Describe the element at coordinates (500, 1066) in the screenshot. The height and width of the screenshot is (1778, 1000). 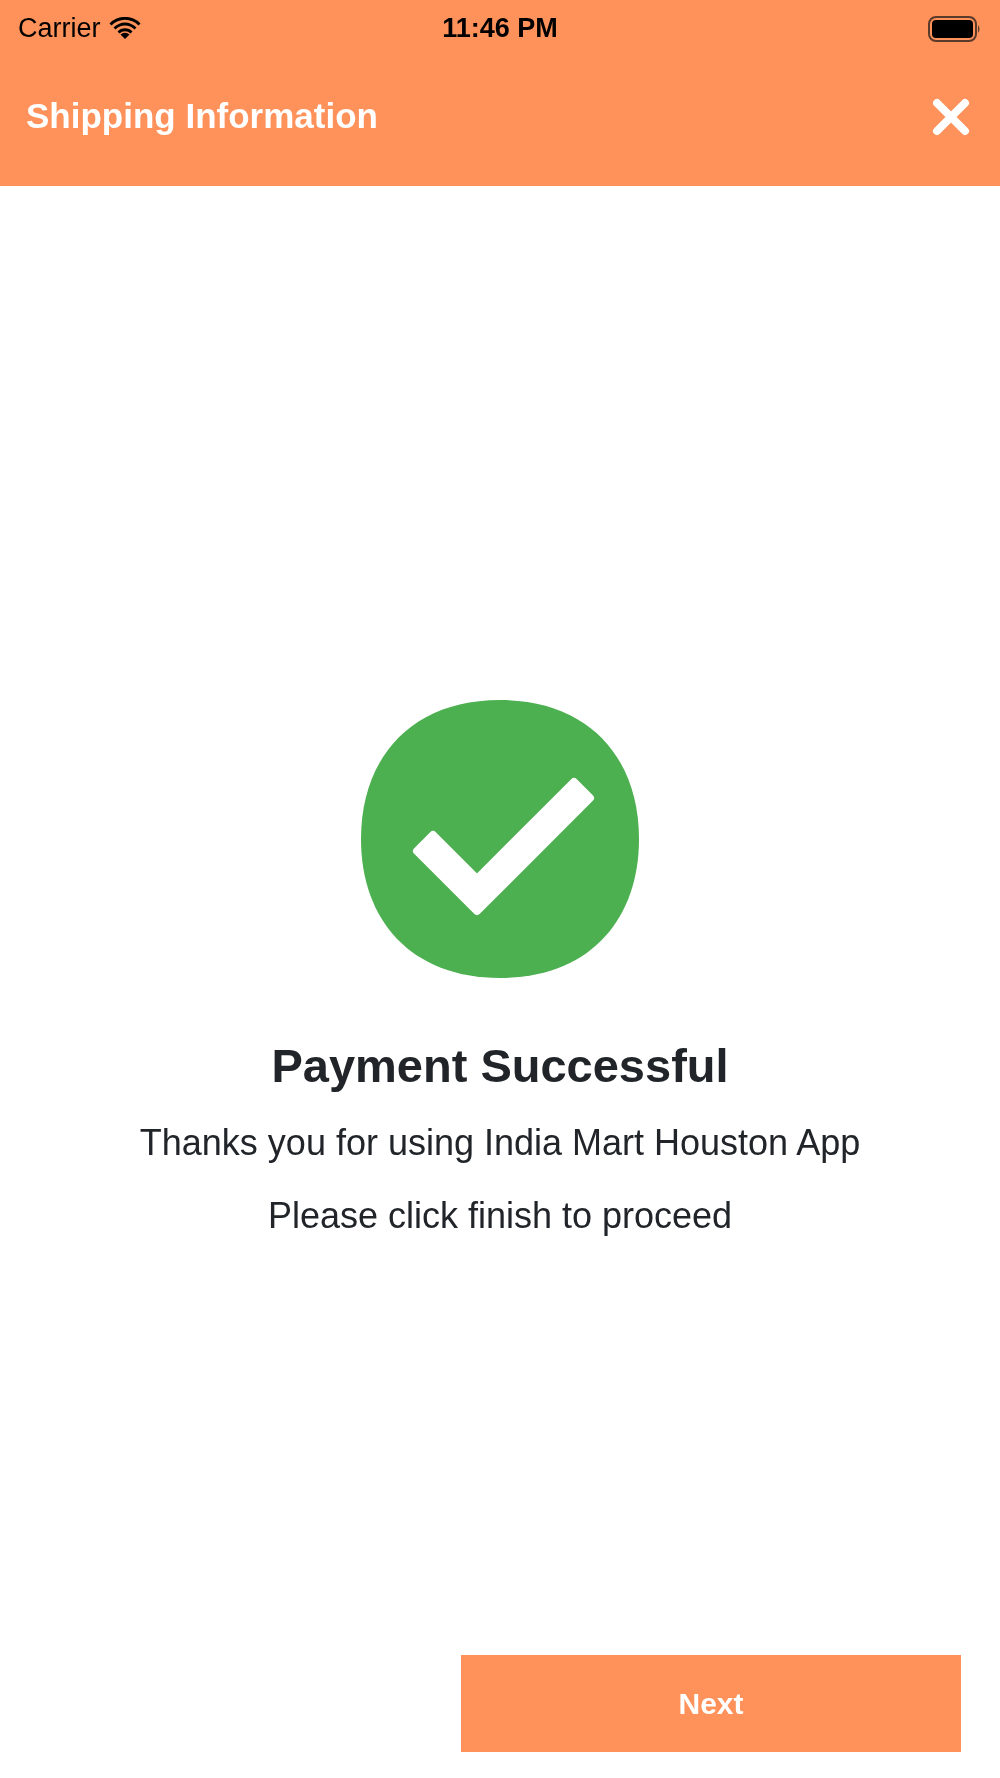
I see `result-title: Payment Successful` at that location.